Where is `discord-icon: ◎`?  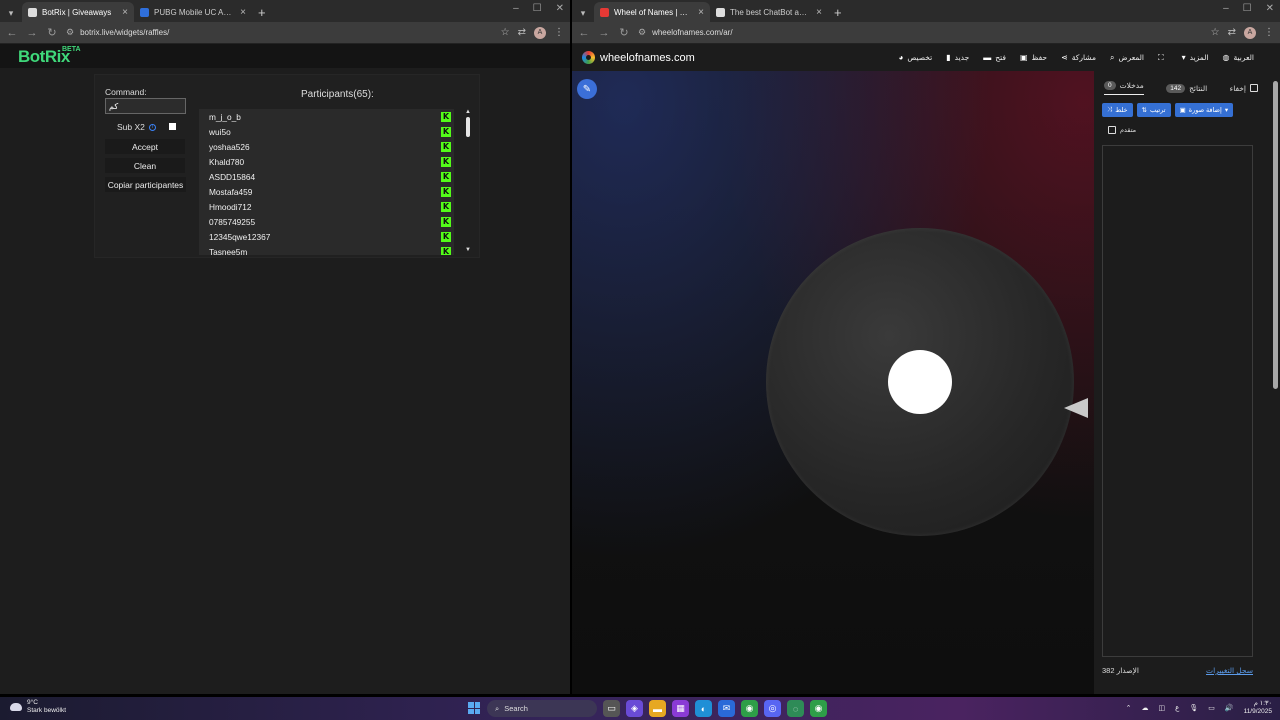
discord-icon: ◎ is located at coordinates (772, 708).